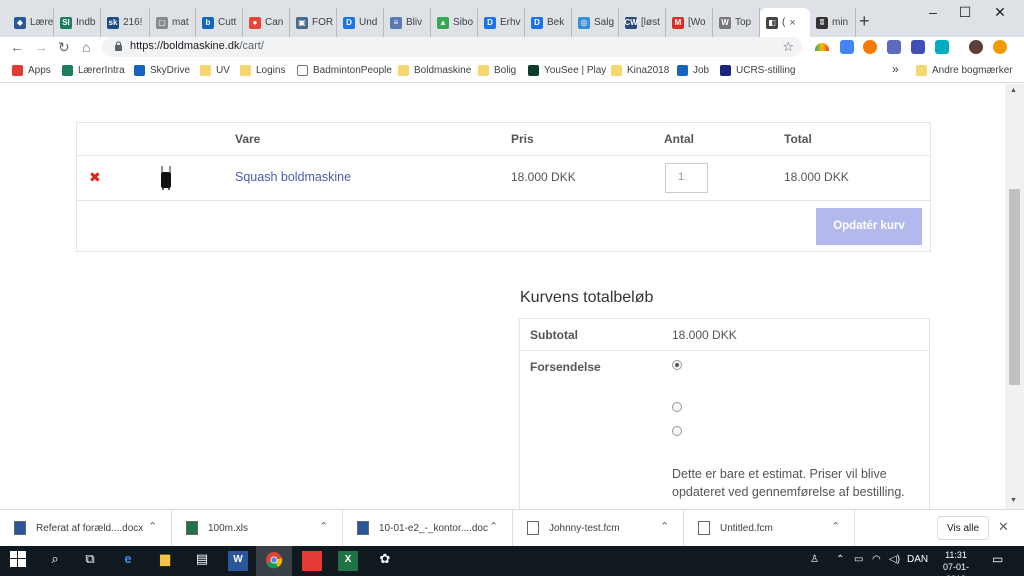 This screenshot has width=1024, height=576. I want to click on download-item: Referat af foræld....docx ⌃, so click(86, 528).